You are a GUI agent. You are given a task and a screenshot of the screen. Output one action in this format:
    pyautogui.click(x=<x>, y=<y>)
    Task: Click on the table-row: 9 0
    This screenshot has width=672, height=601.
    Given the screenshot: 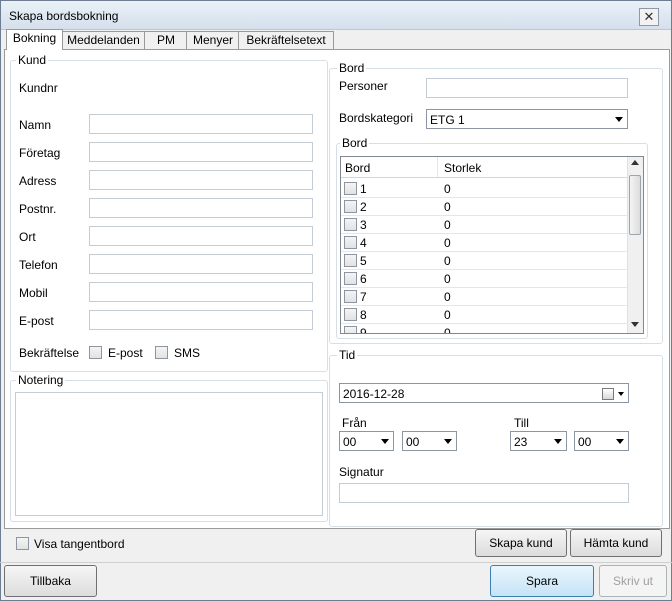 What is the action you would take?
    pyautogui.click(x=484, y=328)
    